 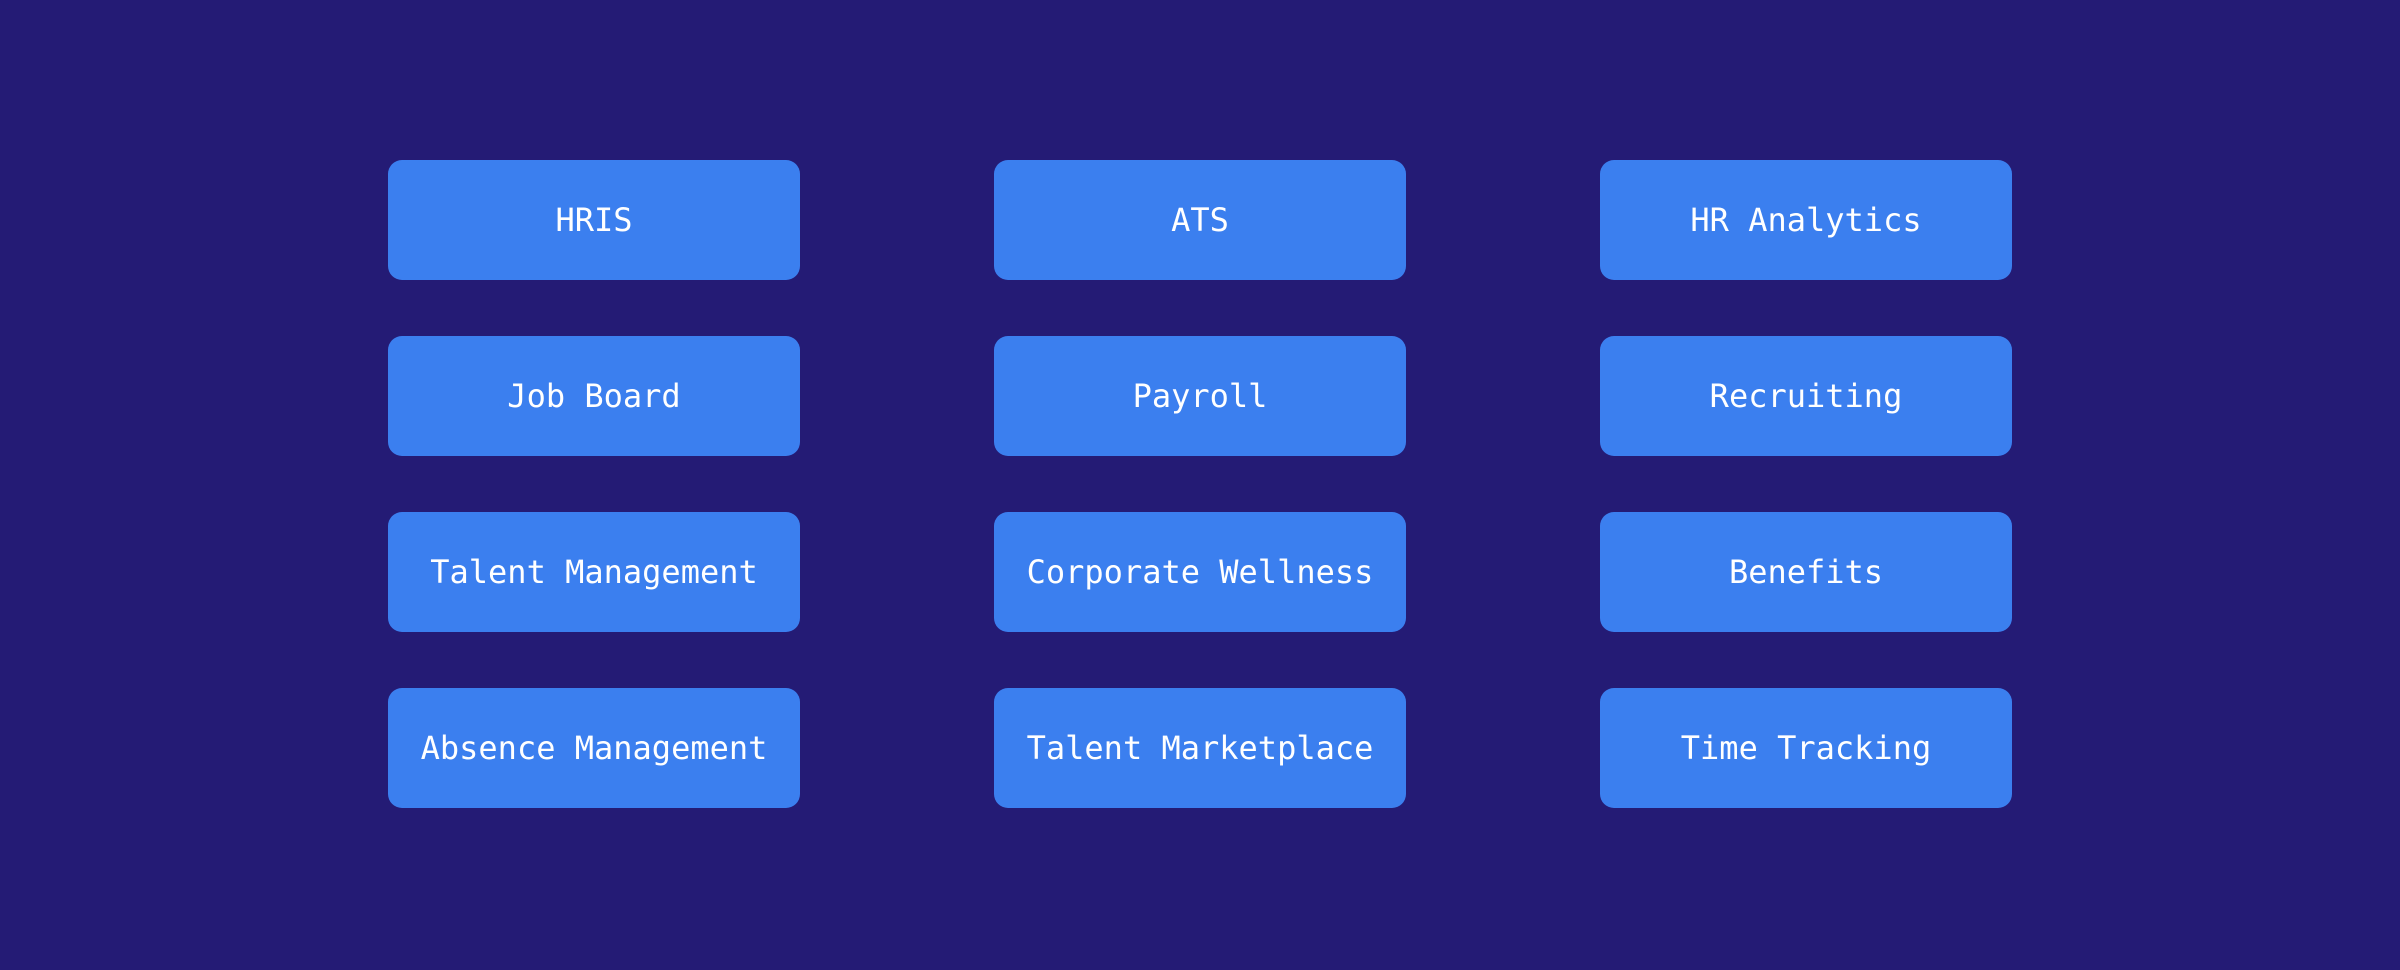 I want to click on category-card-hr-analytics: HR Analytics, so click(x=1806, y=220).